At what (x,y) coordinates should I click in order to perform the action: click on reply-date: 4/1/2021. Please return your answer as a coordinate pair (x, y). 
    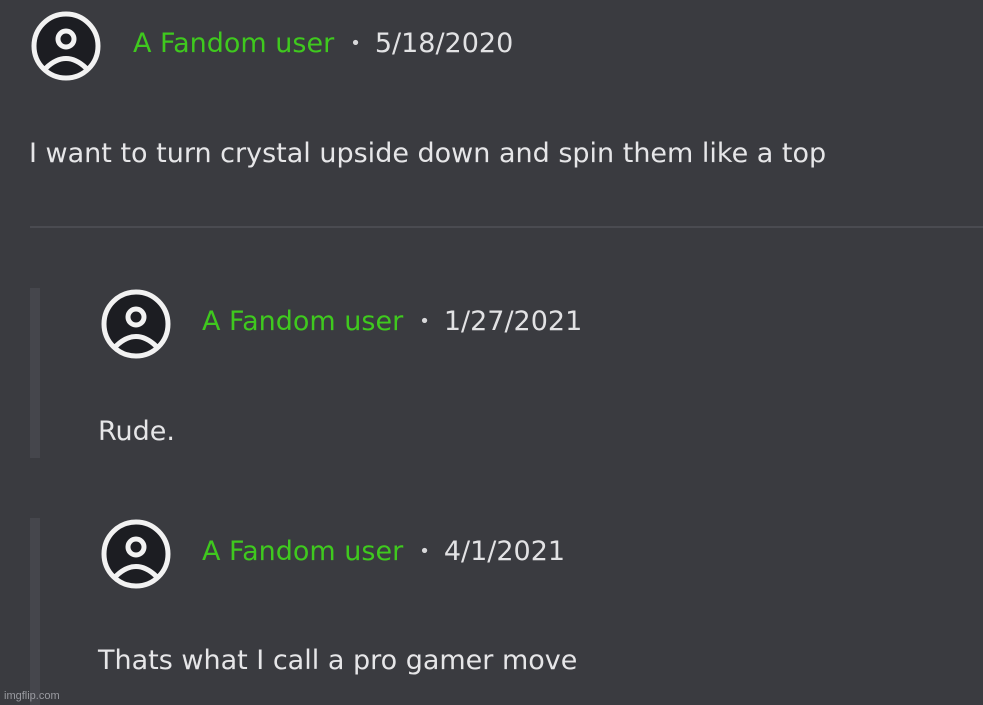
    Looking at the image, I should click on (504, 551).